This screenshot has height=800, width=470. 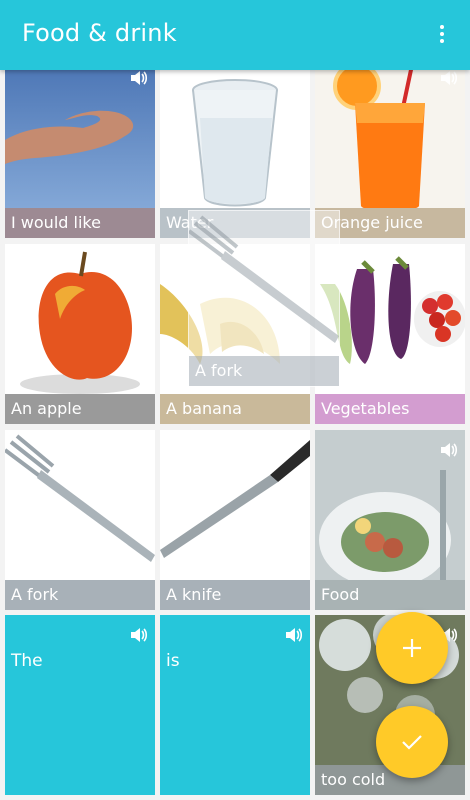 I want to click on tile-label: Food, so click(x=390, y=595).